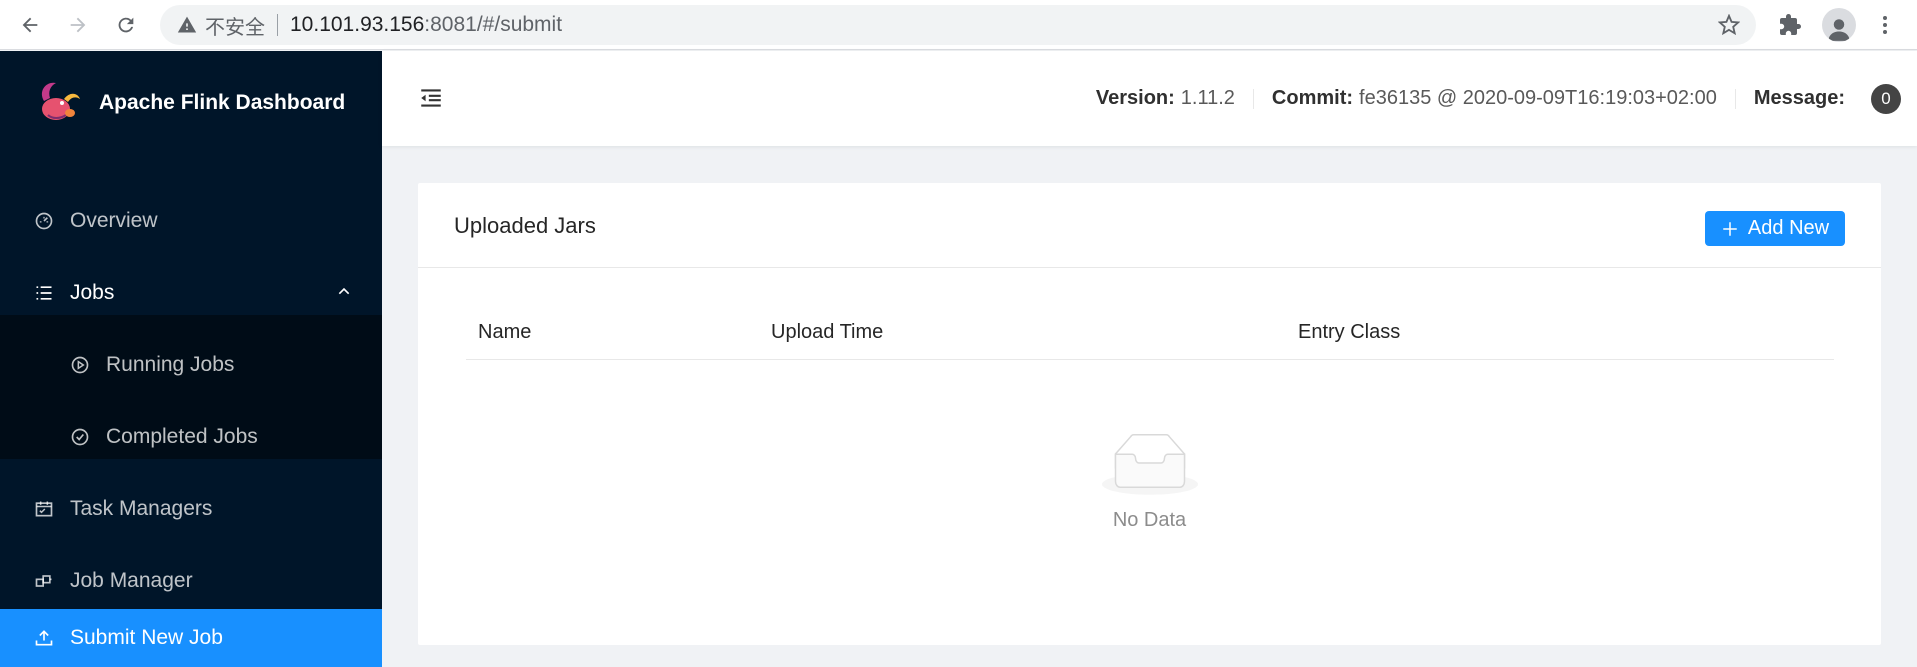  Describe the element at coordinates (80, 437) in the screenshot. I see `check-circle-icon` at that location.